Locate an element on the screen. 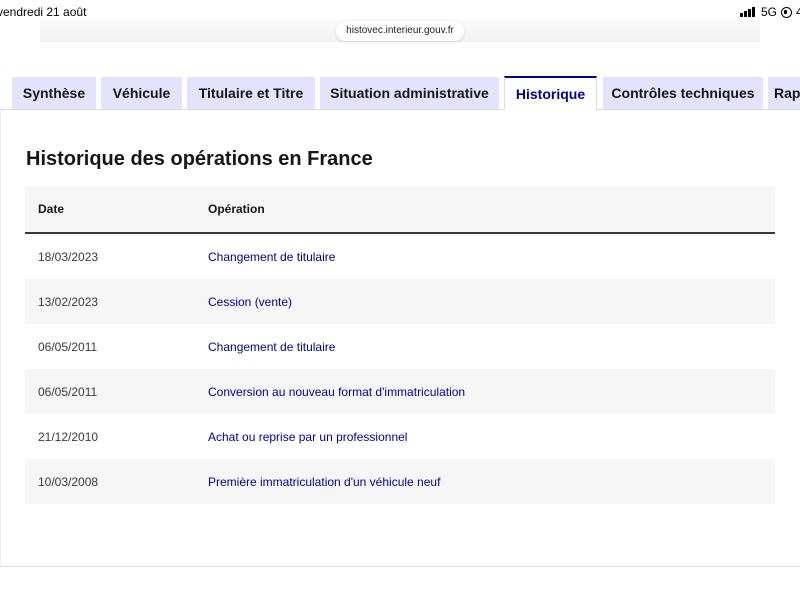 The height and width of the screenshot is (600, 800). row-date: 21/12/2010 is located at coordinates (68, 436).